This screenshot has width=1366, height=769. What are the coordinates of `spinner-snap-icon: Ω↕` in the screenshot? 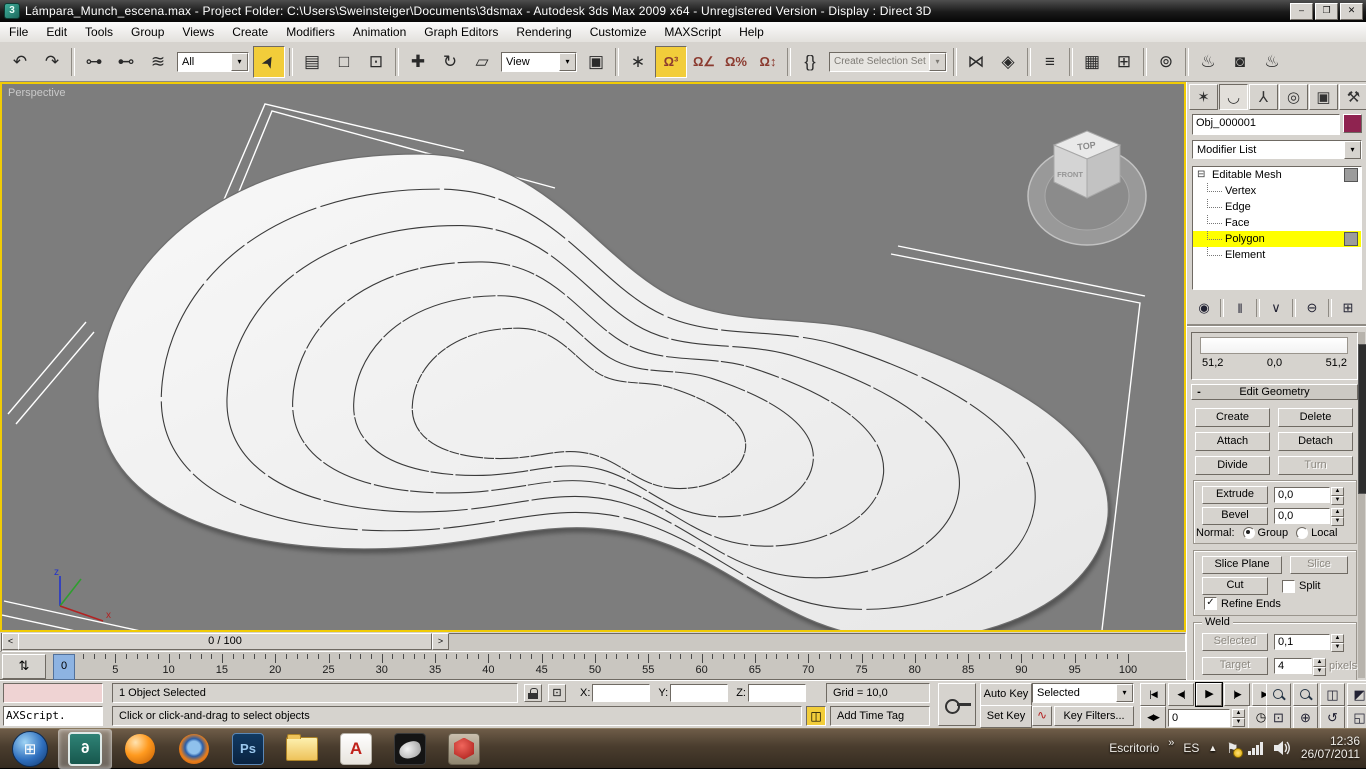 It's located at (768, 62).